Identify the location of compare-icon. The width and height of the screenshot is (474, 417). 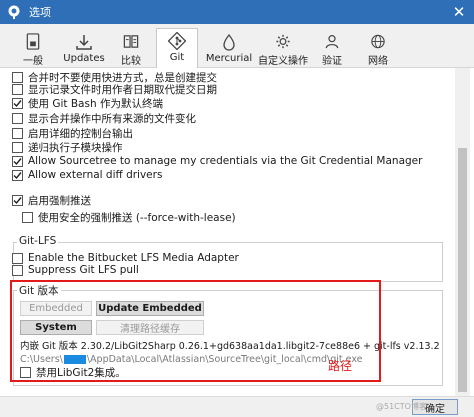
(131, 41).